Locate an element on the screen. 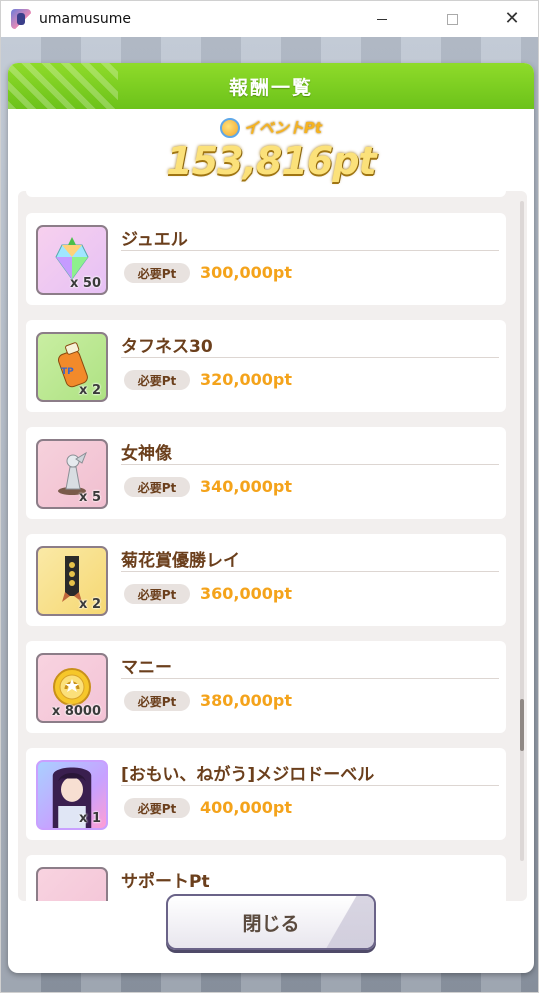 This screenshot has height=993, width=539. reward-thumbnail: TP x 2 is located at coordinates (72, 367).